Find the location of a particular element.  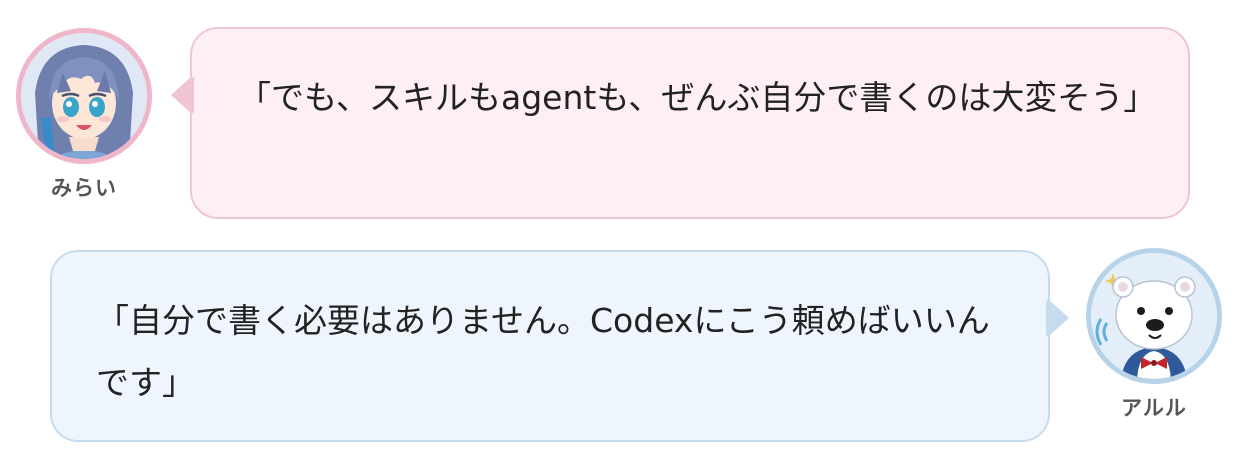

avatar-aruru is located at coordinates (1154, 316).